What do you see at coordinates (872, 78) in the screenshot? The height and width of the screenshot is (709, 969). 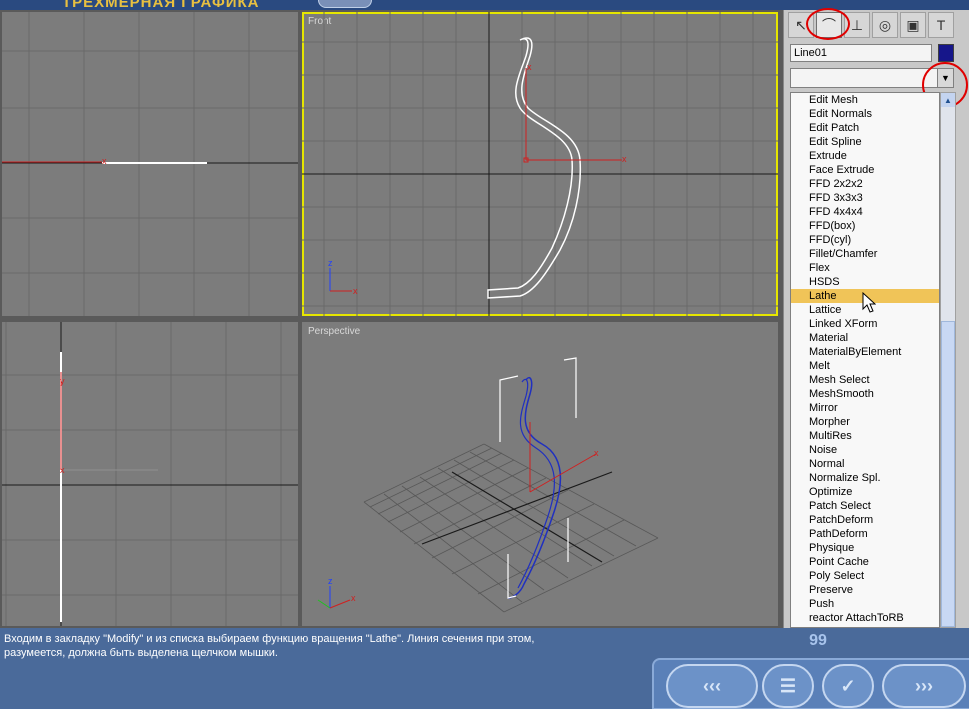 I see `modifier-list-dropdown: ▼` at bounding box center [872, 78].